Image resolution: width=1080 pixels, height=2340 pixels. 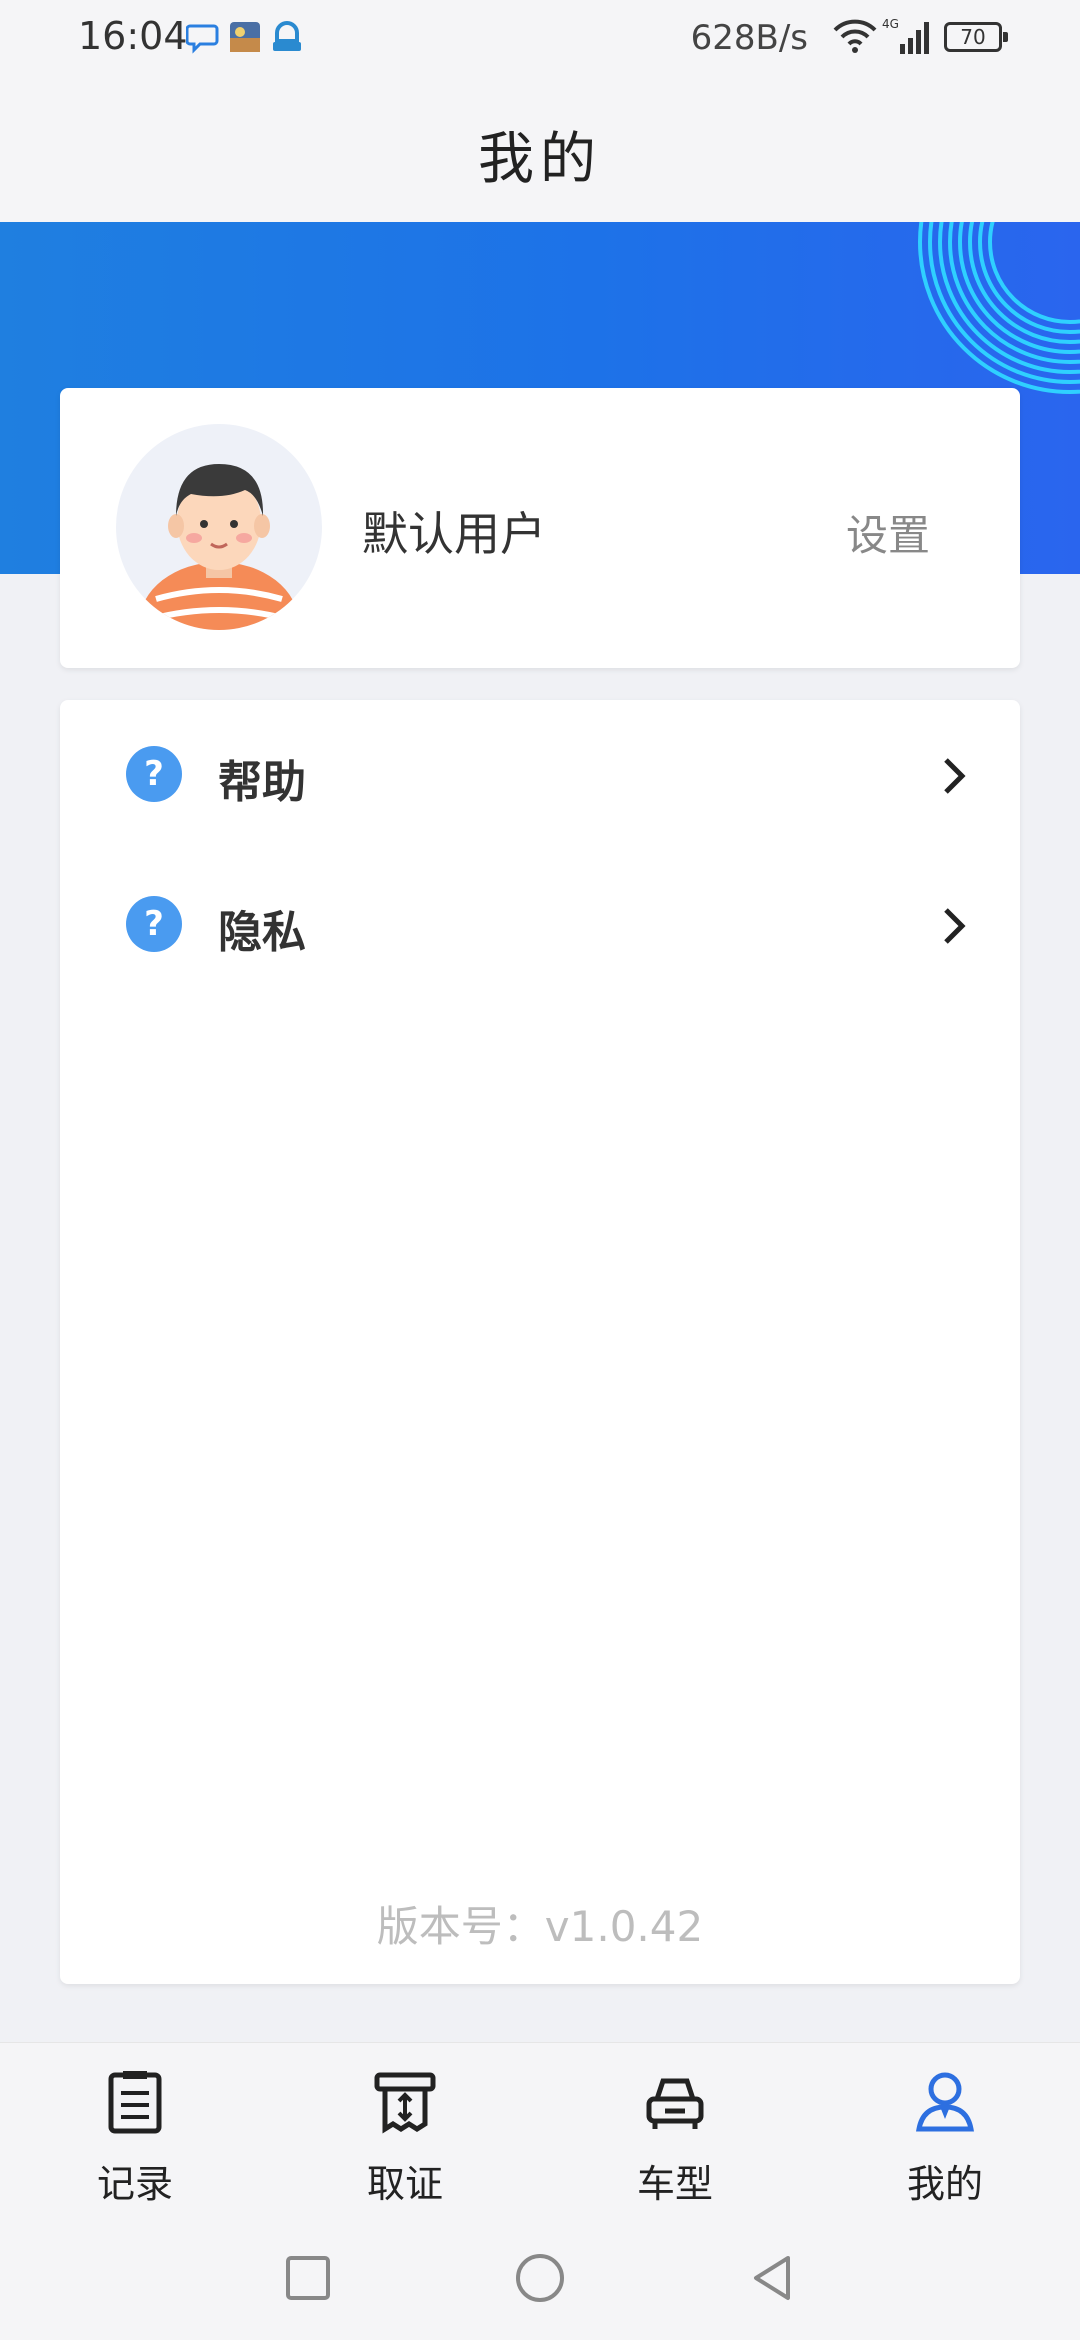 What do you see at coordinates (890, 24) in the screenshot?
I see `svg-text: 4G` at bounding box center [890, 24].